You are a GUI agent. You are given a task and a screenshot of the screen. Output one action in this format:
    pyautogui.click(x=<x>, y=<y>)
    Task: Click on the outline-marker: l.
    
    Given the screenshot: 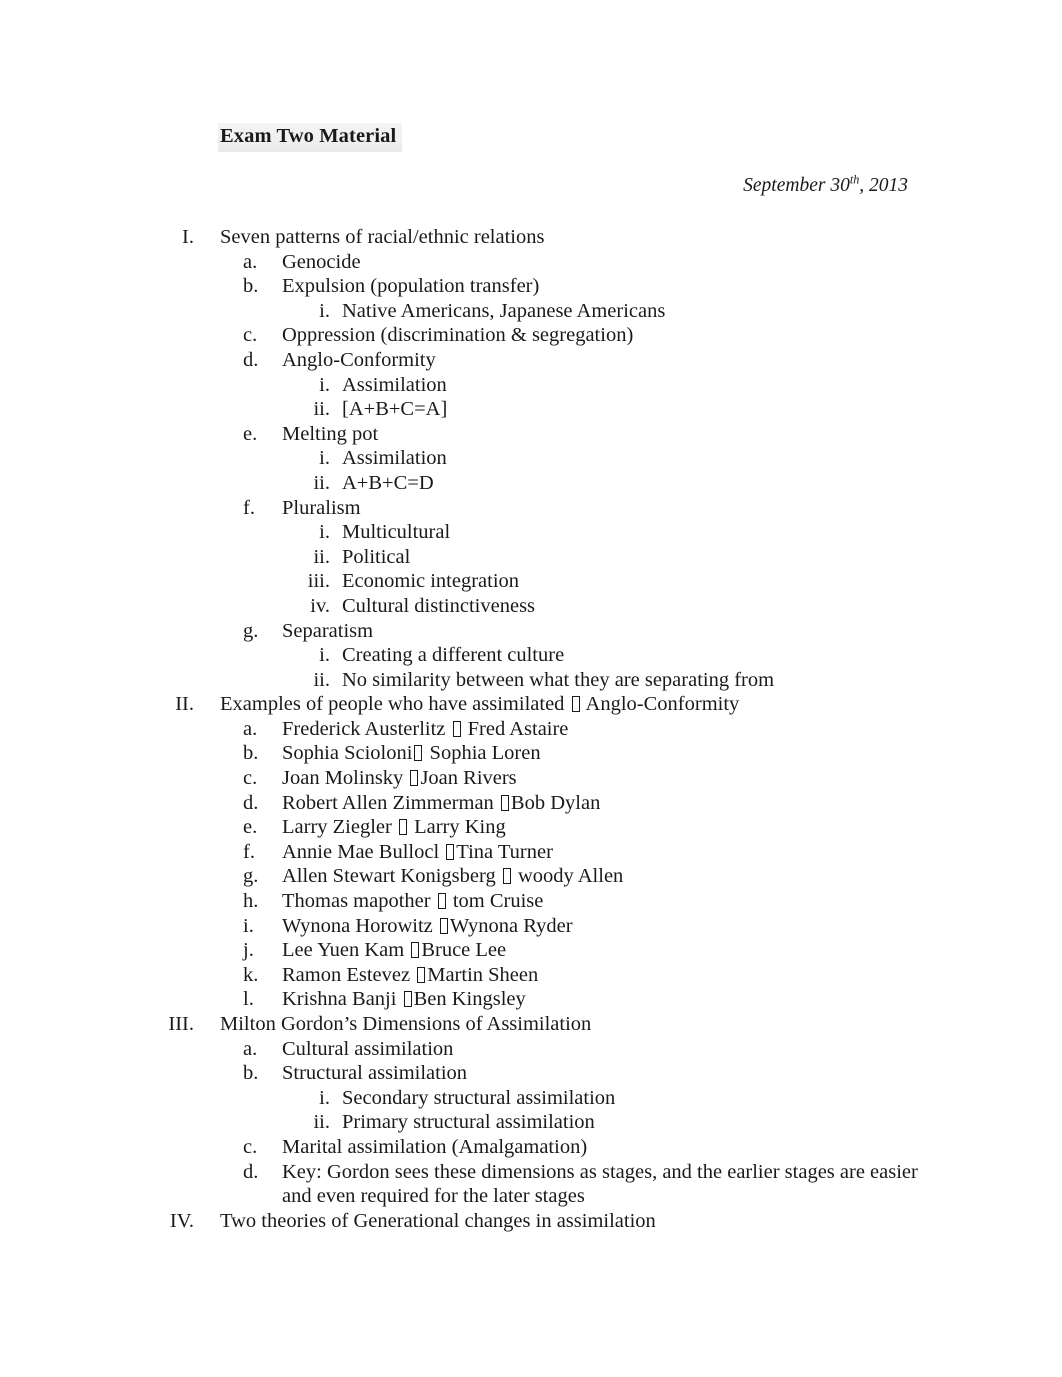 What is the action you would take?
    pyautogui.click(x=248, y=999)
    